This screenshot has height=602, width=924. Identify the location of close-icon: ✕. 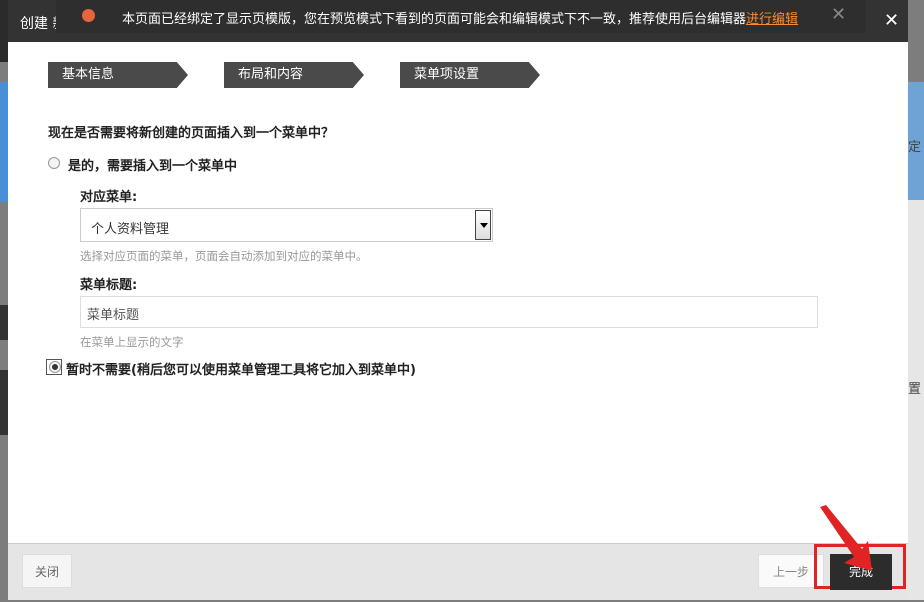
(891, 20).